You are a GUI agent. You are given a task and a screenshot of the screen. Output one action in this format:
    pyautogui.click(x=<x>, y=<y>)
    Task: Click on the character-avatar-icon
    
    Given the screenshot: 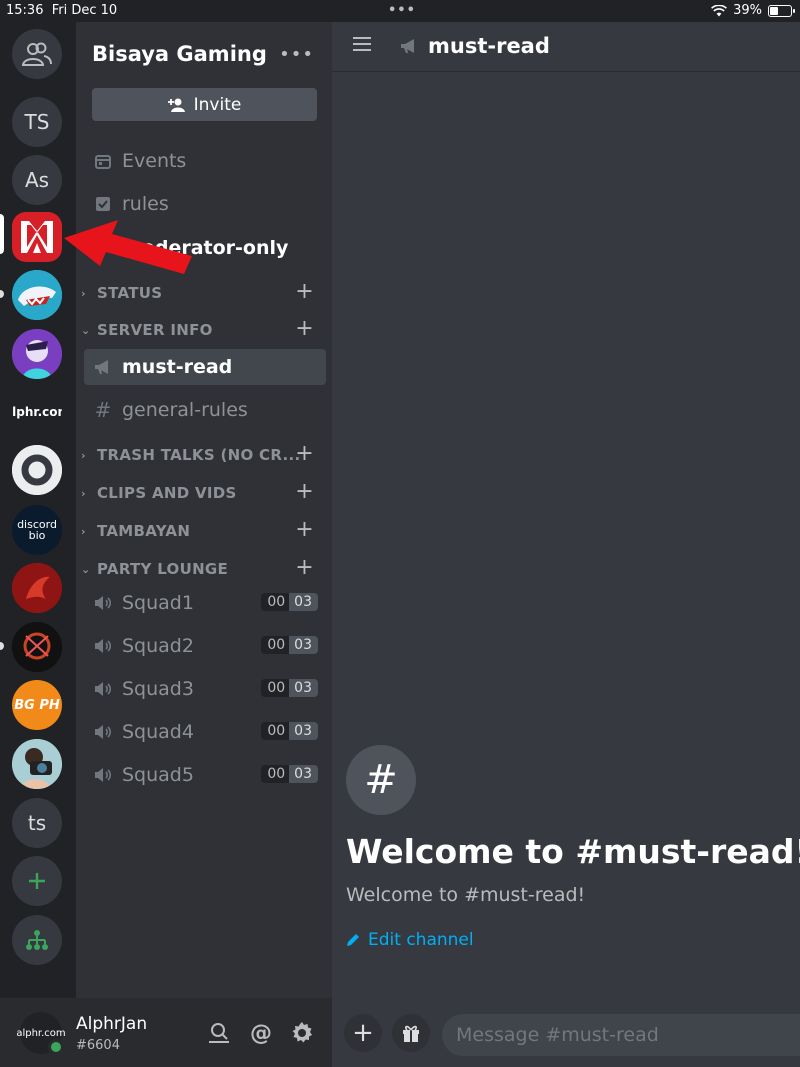 What is the action you would take?
    pyautogui.click(x=37, y=354)
    